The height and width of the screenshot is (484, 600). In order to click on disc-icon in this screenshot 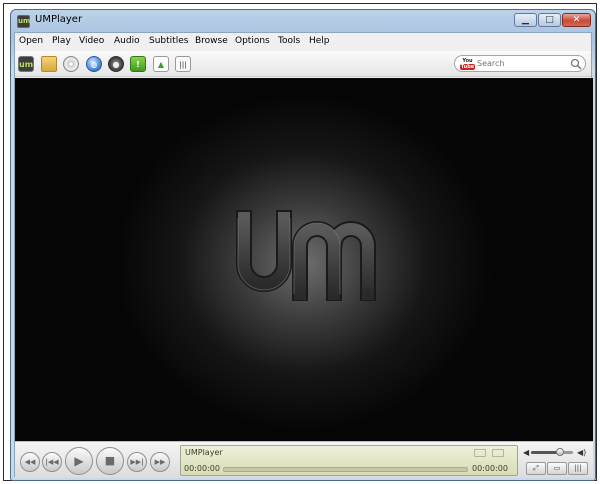, I will do `click(71, 64)`.